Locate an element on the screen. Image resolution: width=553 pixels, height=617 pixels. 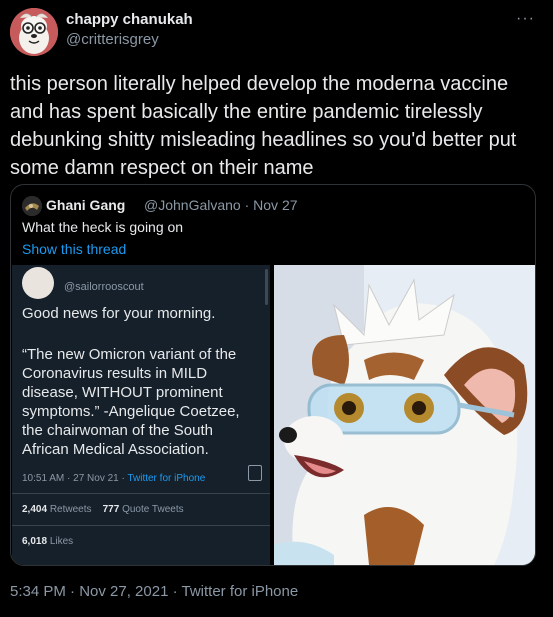
screenshot-stats: 2,404 Retweets 777 Quote Tweets is located at coordinates (103, 509).